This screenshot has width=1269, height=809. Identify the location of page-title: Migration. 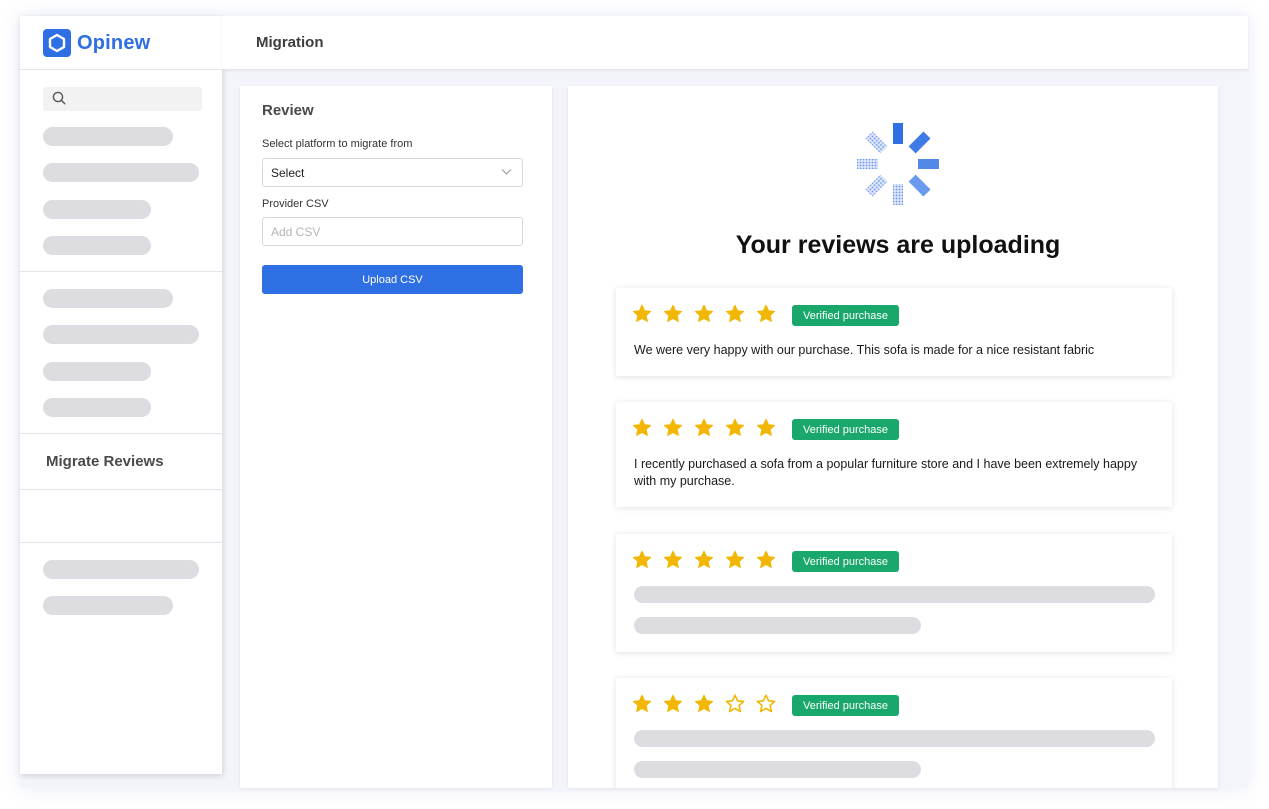
(290, 42).